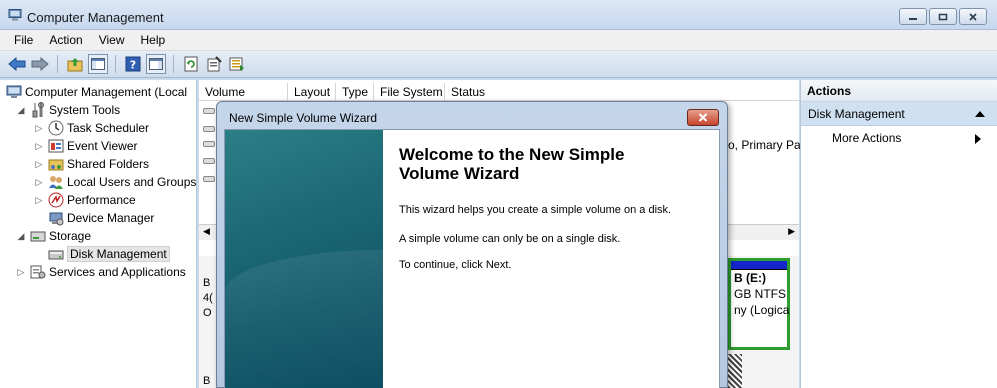  I want to click on device-manager-icon, so click(56, 218).